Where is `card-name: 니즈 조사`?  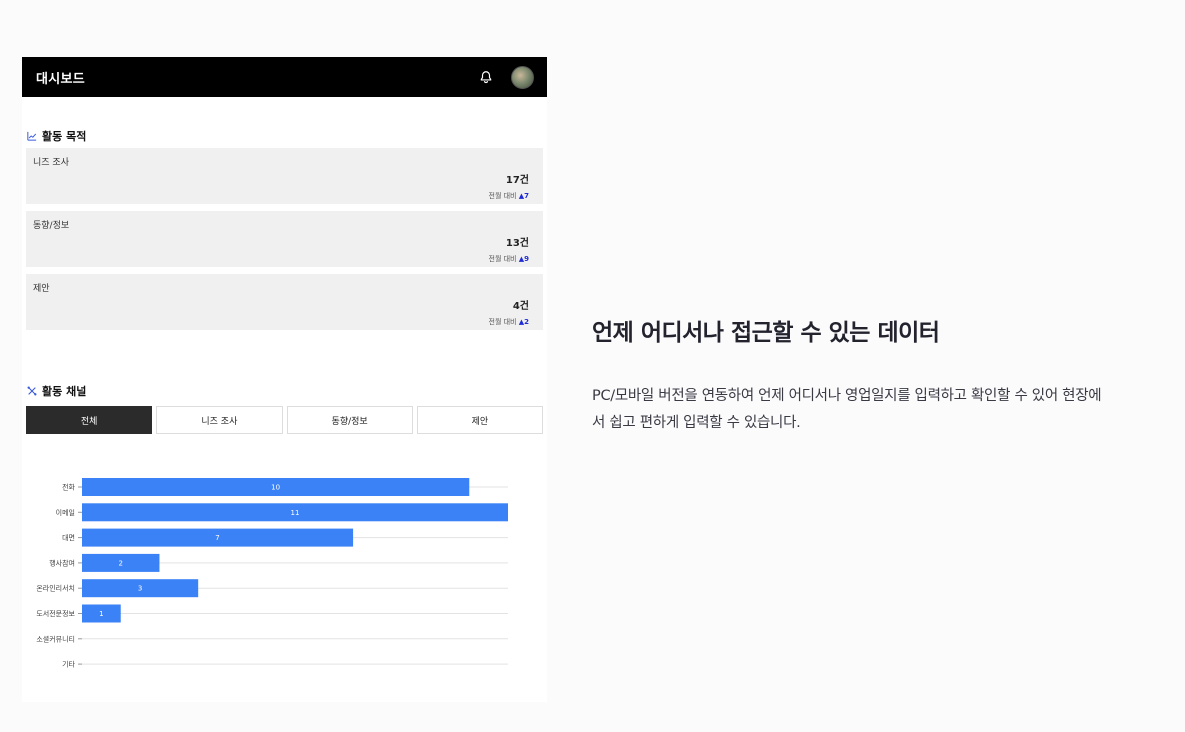 card-name: 니즈 조사 is located at coordinates (51, 163).